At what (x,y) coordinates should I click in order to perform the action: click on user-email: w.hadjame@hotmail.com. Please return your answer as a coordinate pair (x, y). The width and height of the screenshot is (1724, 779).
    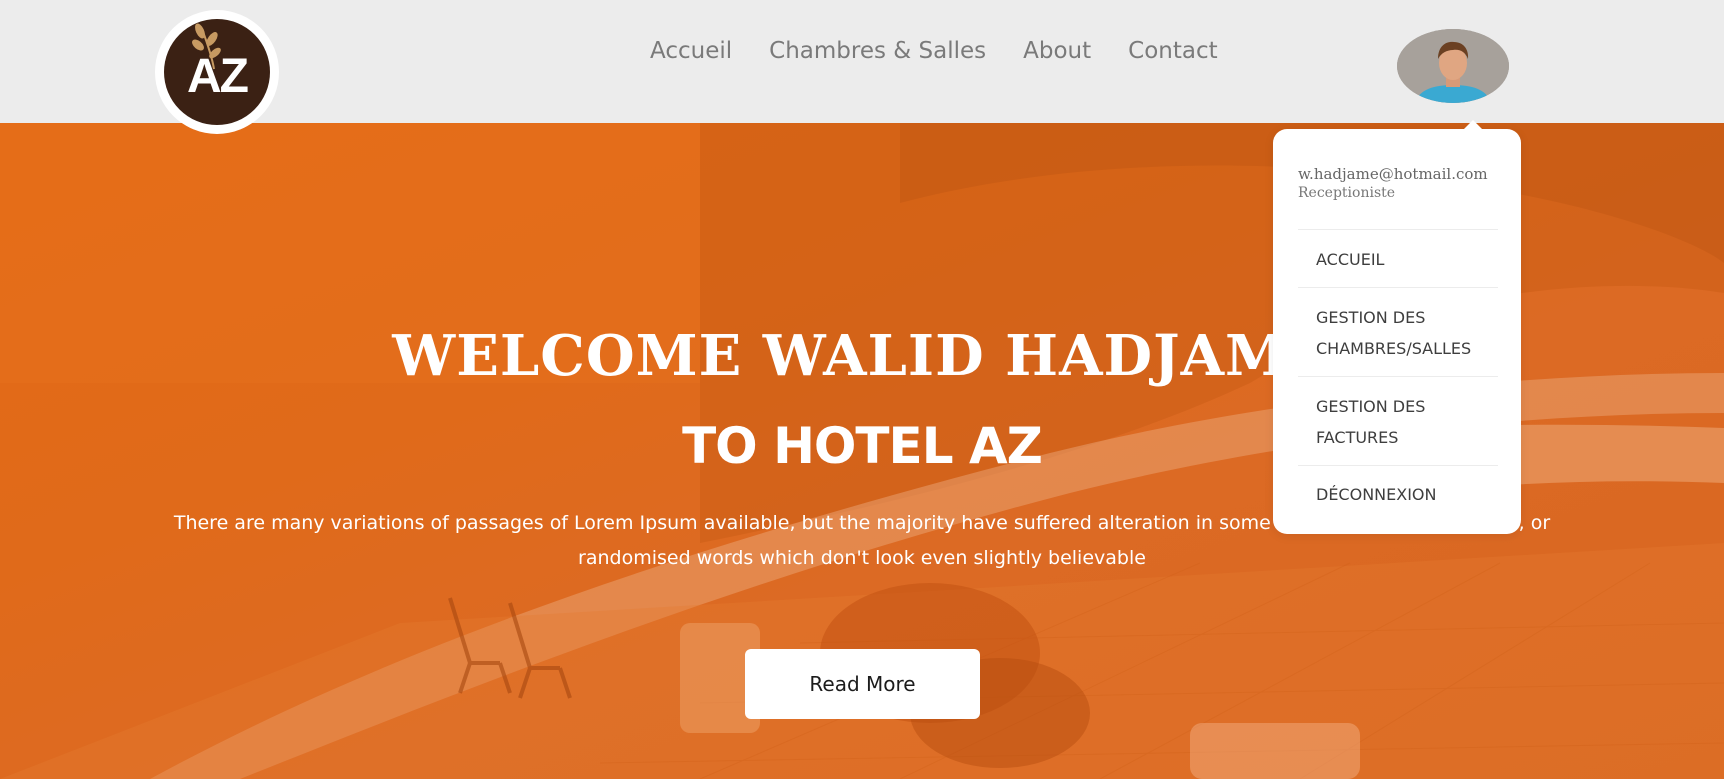
    Looking at the image, I should click on (1393, 174).